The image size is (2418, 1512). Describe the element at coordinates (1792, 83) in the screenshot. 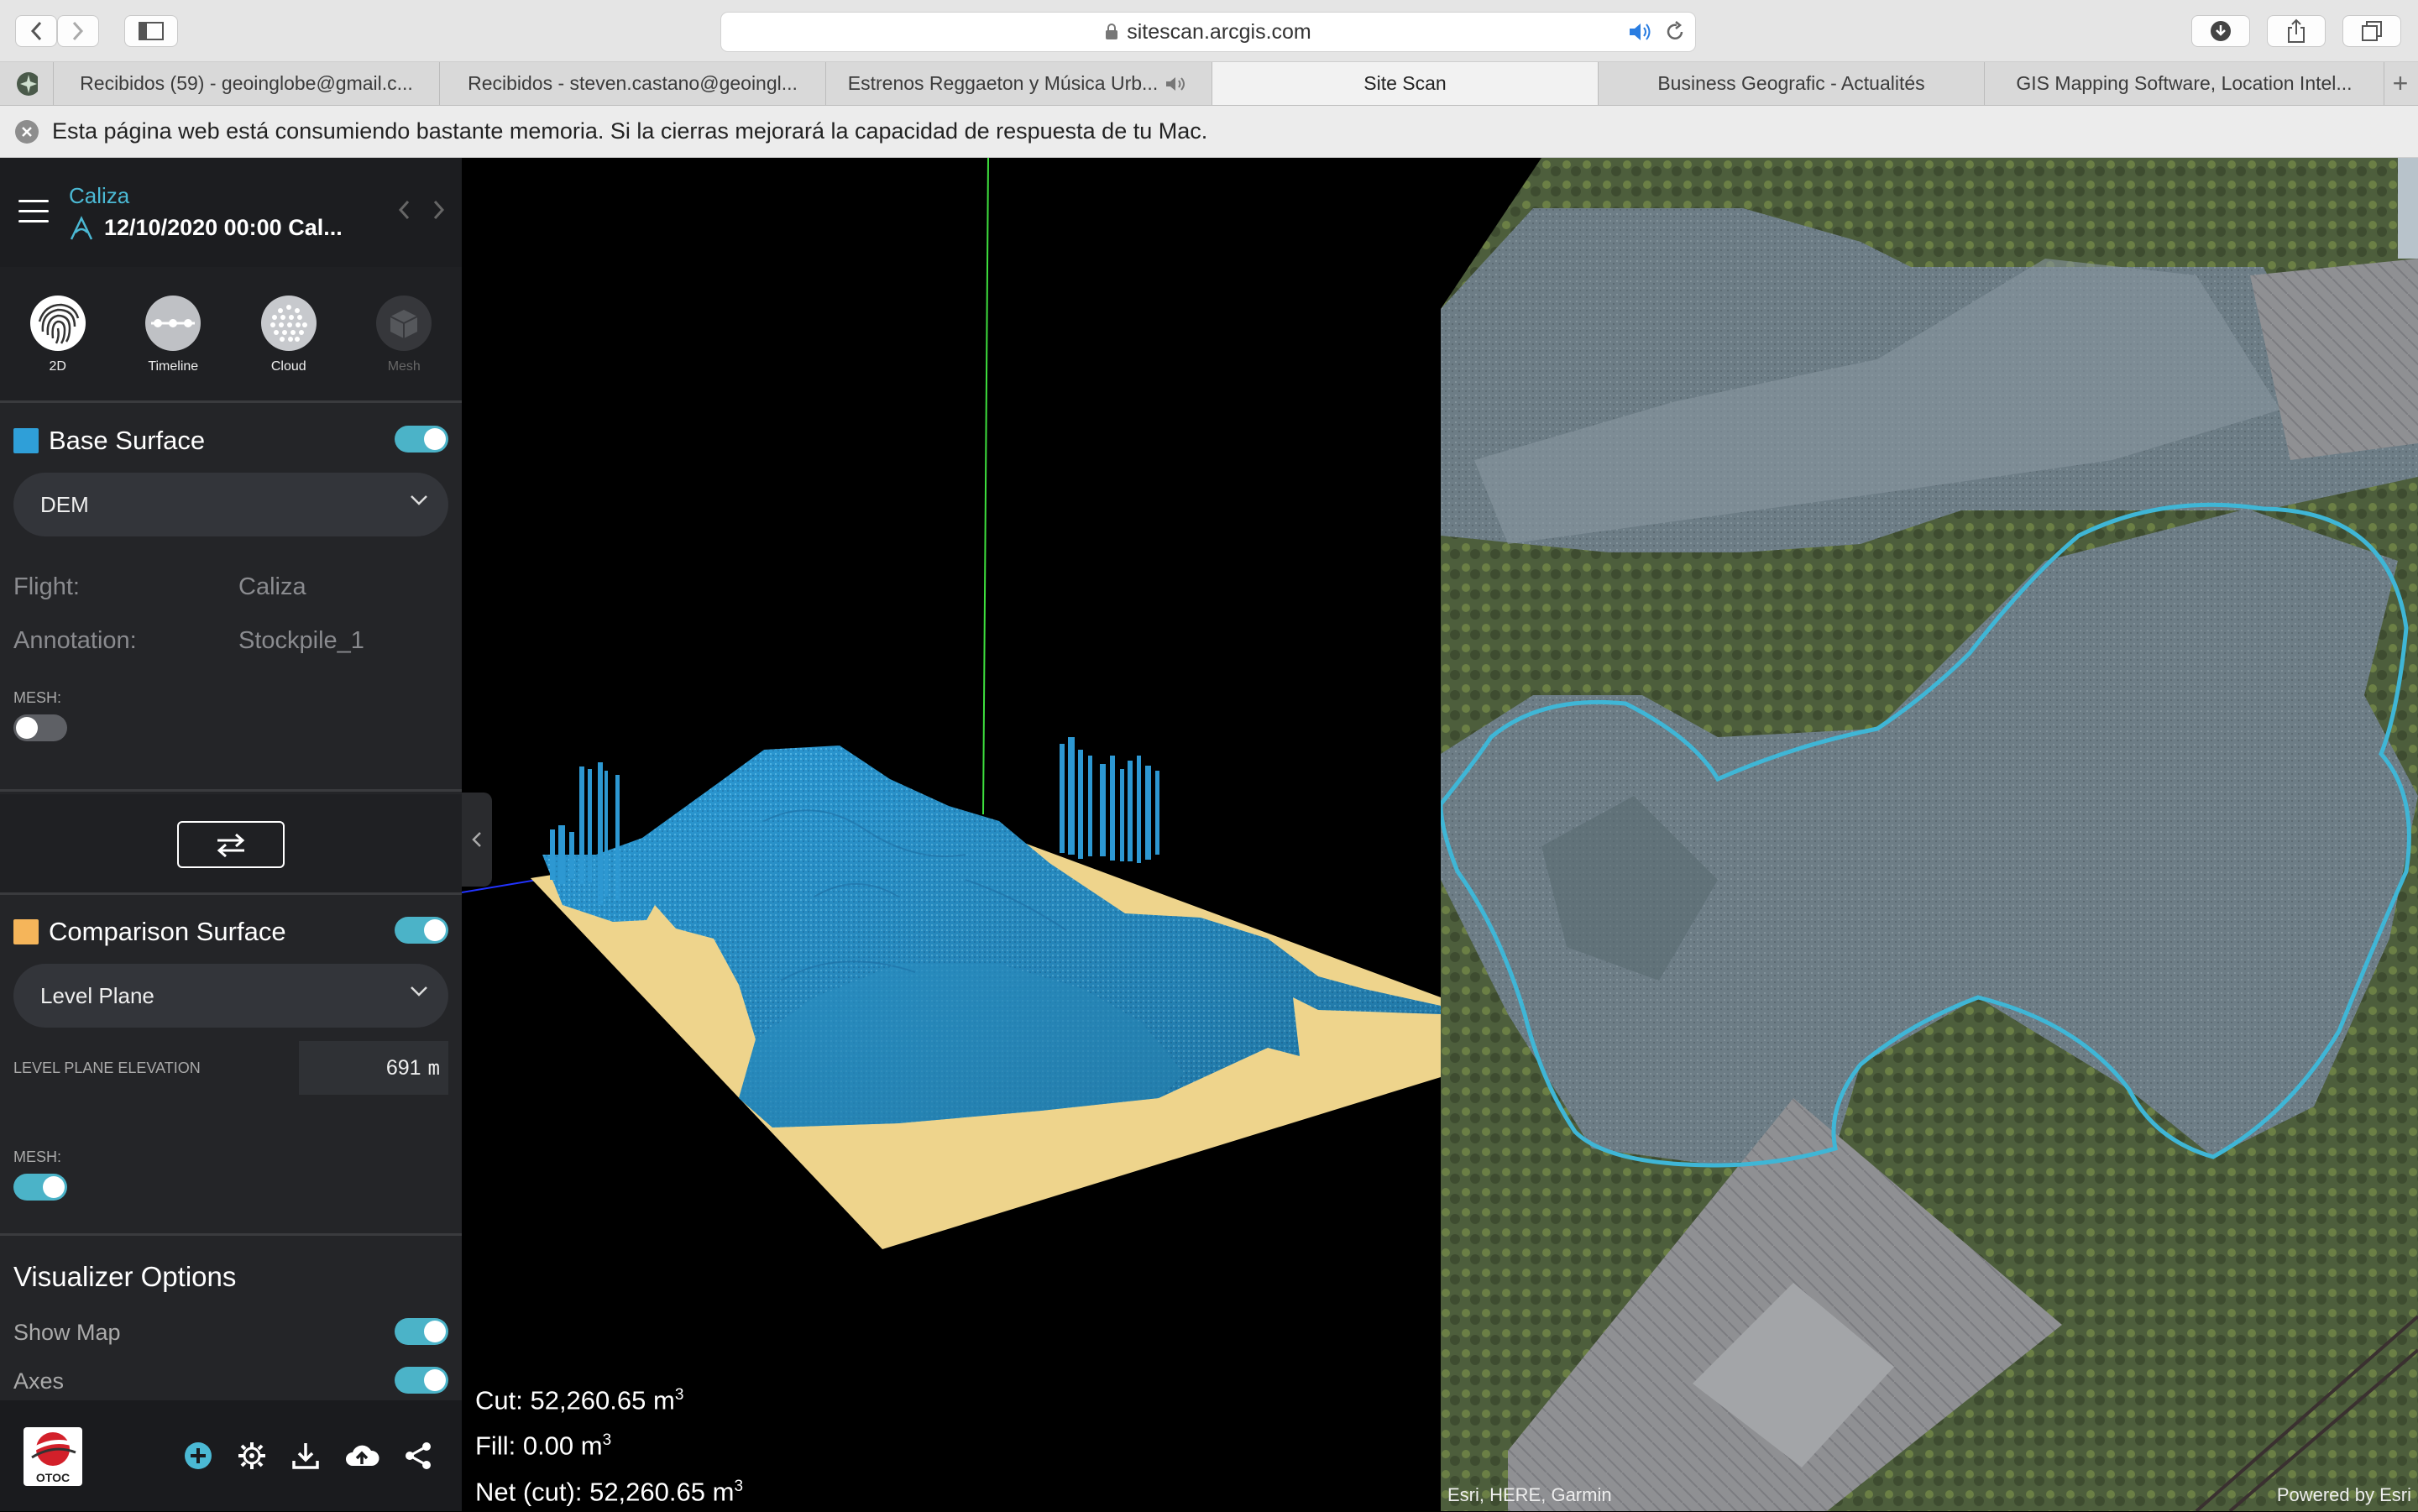

I see `tab-business-geografic: Business Geografic - Actualités` at that location.